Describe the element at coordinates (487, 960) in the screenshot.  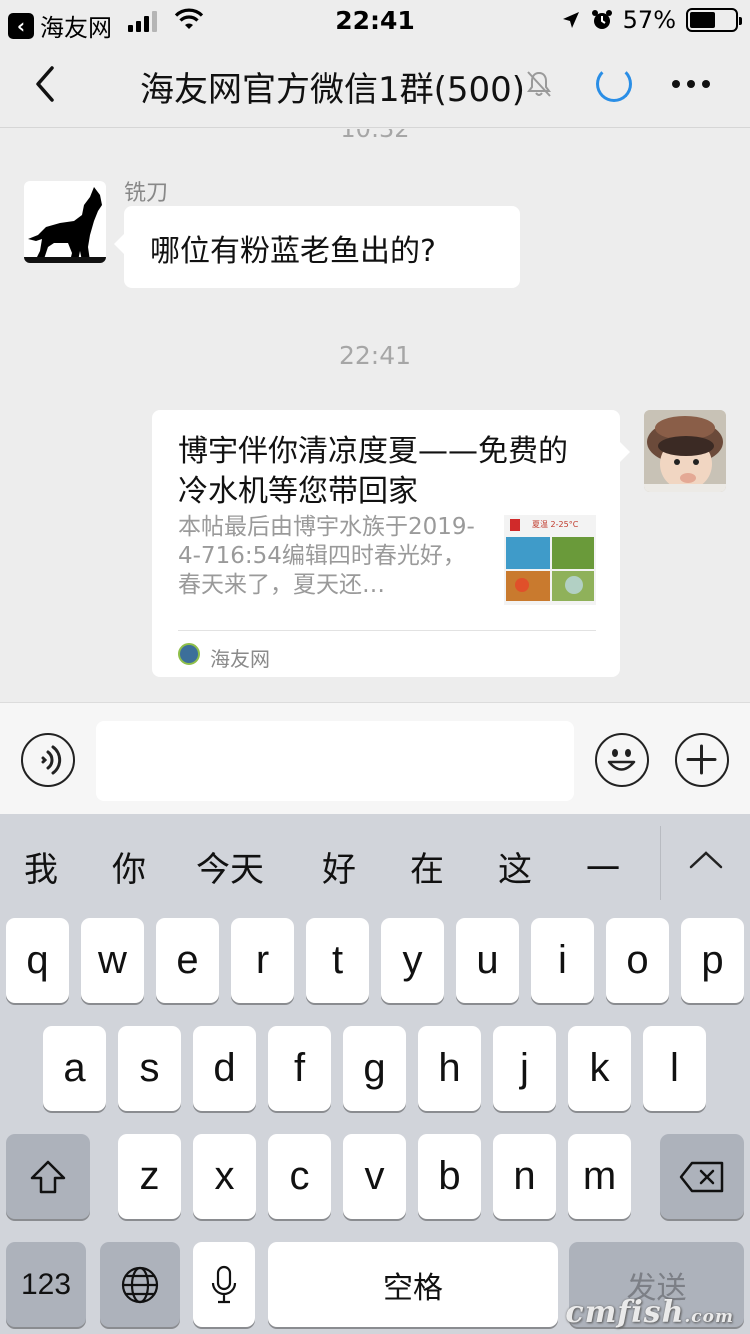
I see `key-u: u` at that location.